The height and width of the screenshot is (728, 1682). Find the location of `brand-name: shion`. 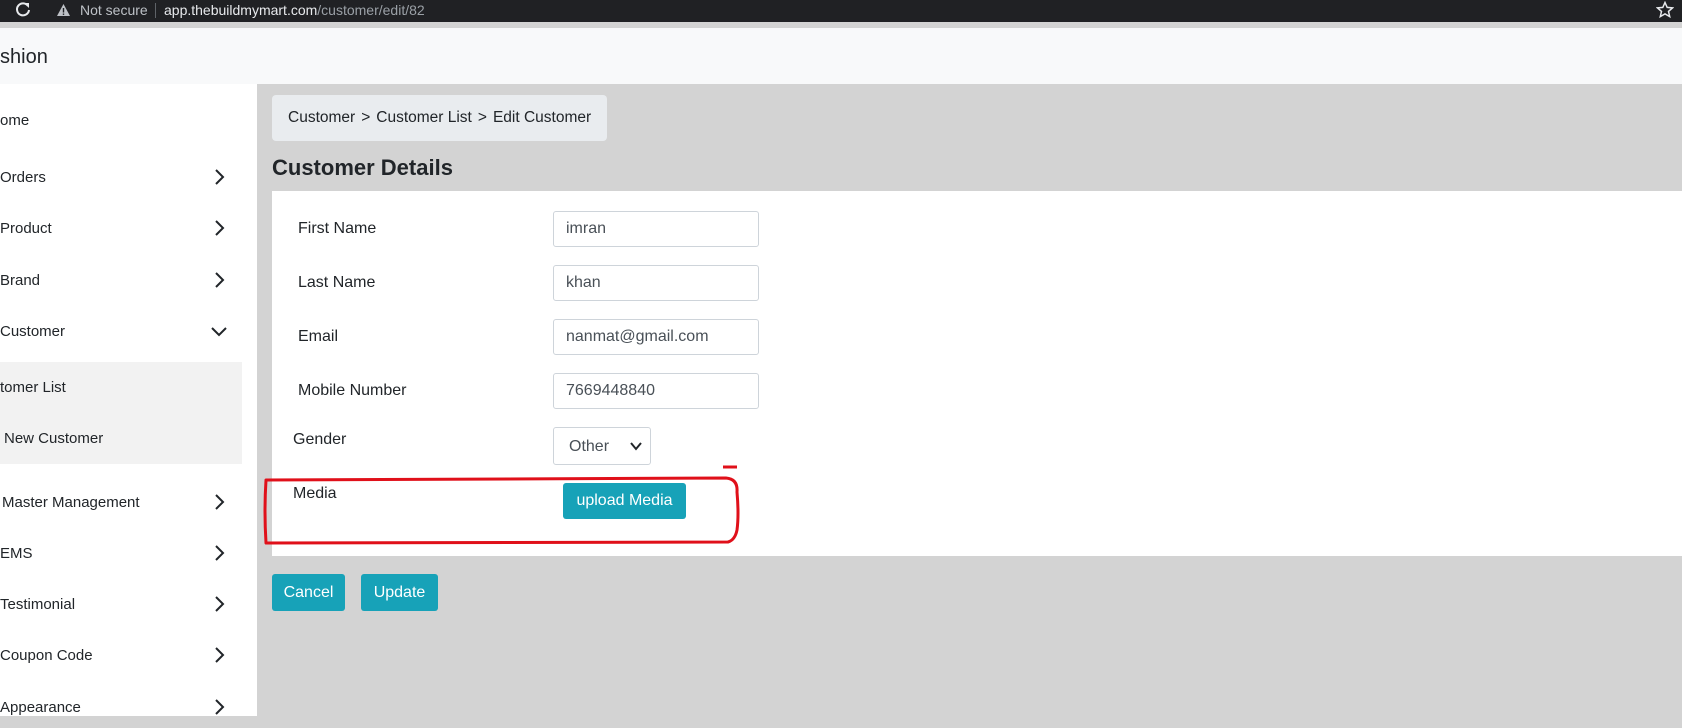

brand-name: shion is located at coordinates (24, 57).